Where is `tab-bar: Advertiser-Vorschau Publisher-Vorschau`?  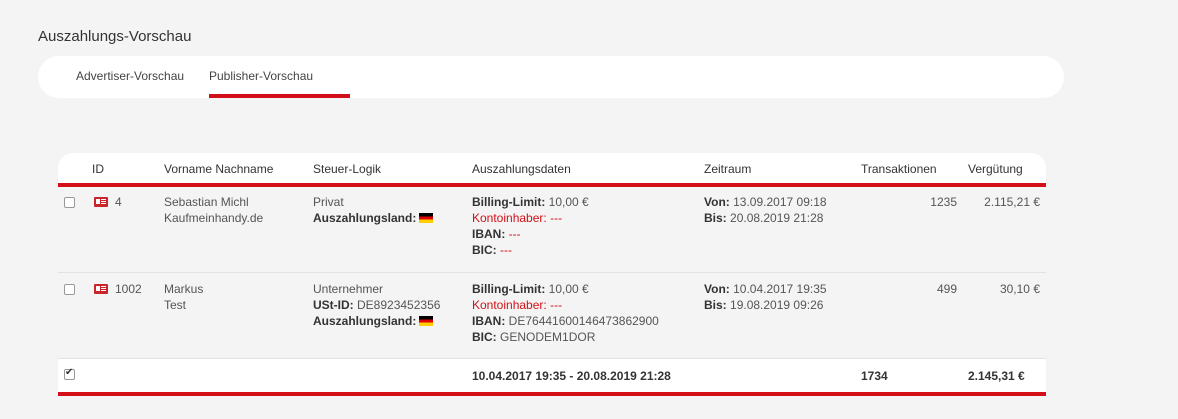 tab-bar: Advertiser-Vorschau Publisher-Vorschau is located at coordinates (551, 77).